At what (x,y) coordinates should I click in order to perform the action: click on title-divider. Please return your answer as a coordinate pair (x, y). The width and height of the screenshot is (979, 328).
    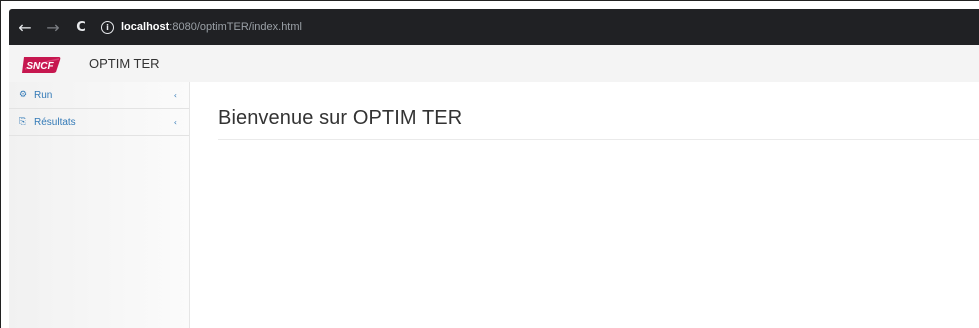
    Looking at the image, I should click on (598, 139).